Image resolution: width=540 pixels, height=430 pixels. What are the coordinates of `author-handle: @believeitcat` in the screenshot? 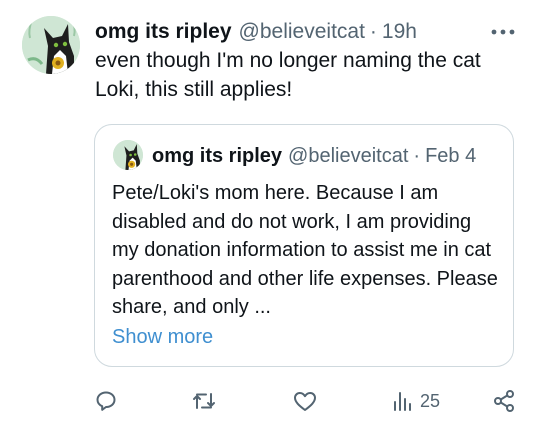 It's located at (302, 32).